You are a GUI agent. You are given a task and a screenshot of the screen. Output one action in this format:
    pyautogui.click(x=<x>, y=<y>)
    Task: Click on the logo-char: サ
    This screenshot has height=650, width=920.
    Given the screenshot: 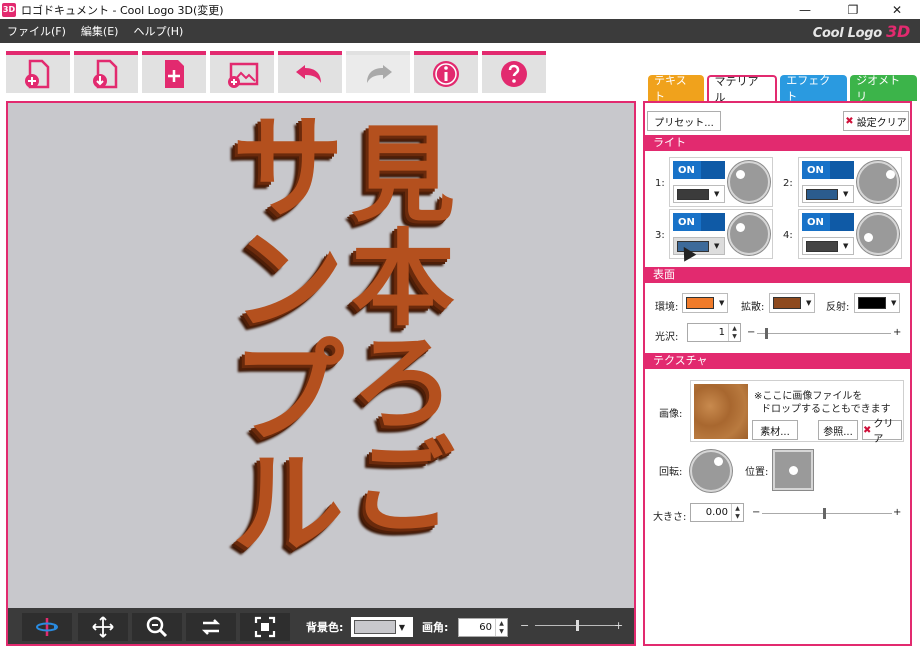 What is the action you would take?
    pyautogui.click(x=288, y=169)
    